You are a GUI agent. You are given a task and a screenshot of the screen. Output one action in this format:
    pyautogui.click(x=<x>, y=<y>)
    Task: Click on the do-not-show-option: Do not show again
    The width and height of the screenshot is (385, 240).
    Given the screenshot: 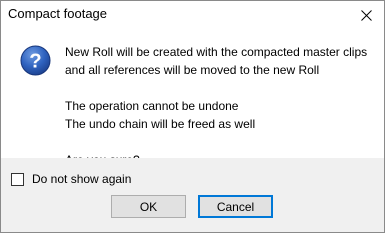 What is the action you would take?
    pyautogui.click(x=71, y=179)
    